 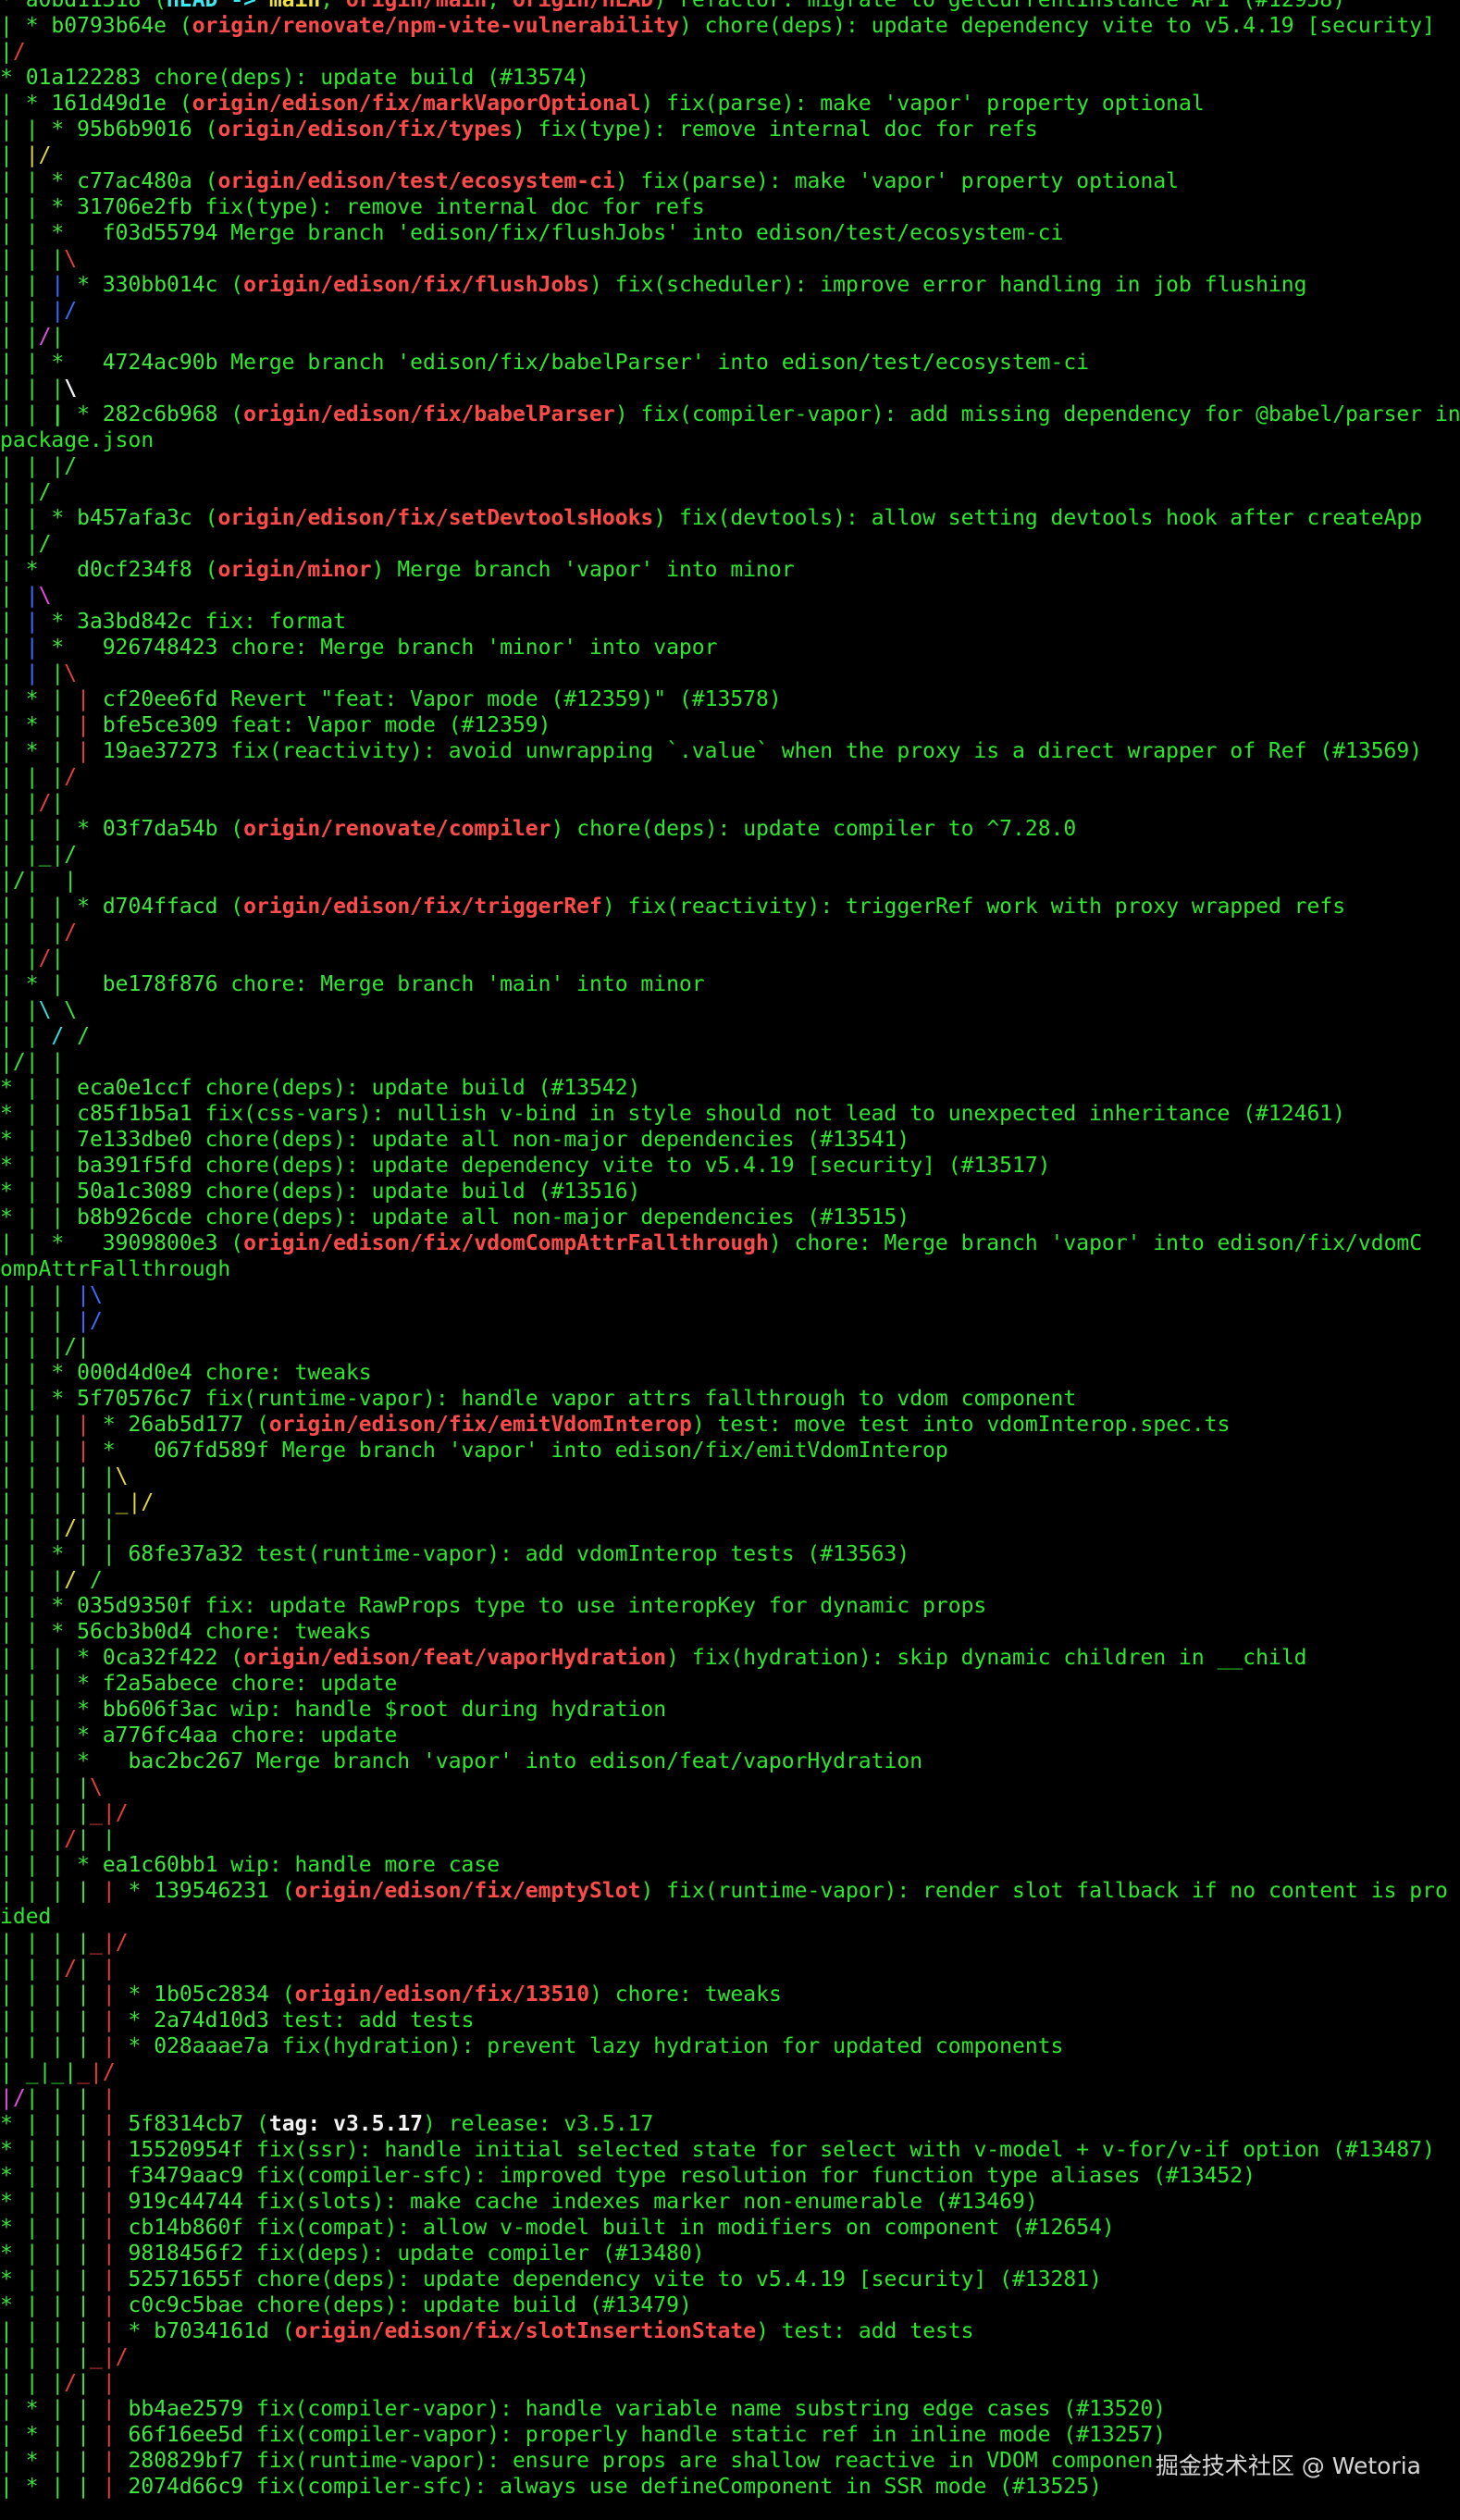 I want to click on graph-row: | | | |/, so click(x=51, y=1321).